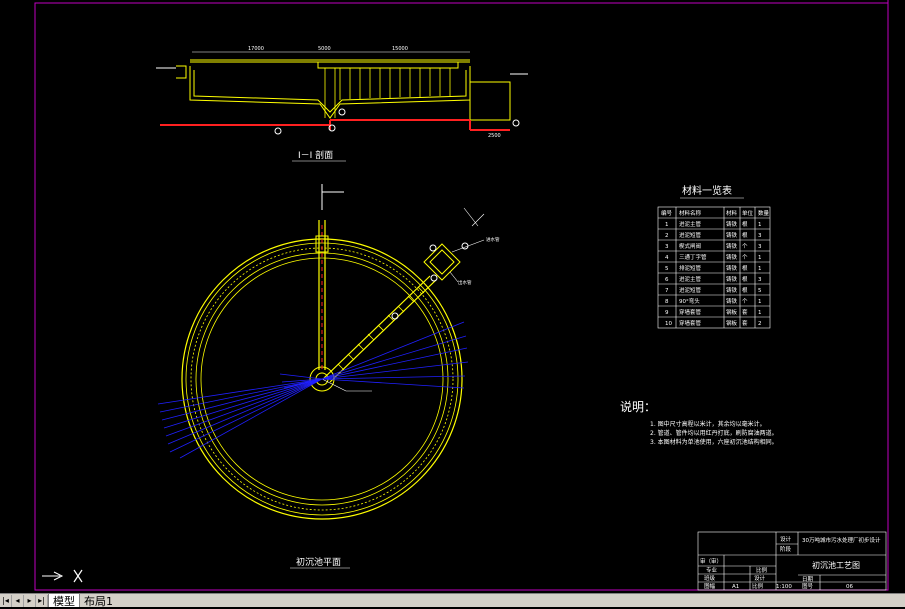 Image resolution: width=905 pixels, height=609 pixels. What do you see at coordinates (735, 587) in the screenshot?
I see `tb-sheet-value: A1` at bounding box center [735, 587].